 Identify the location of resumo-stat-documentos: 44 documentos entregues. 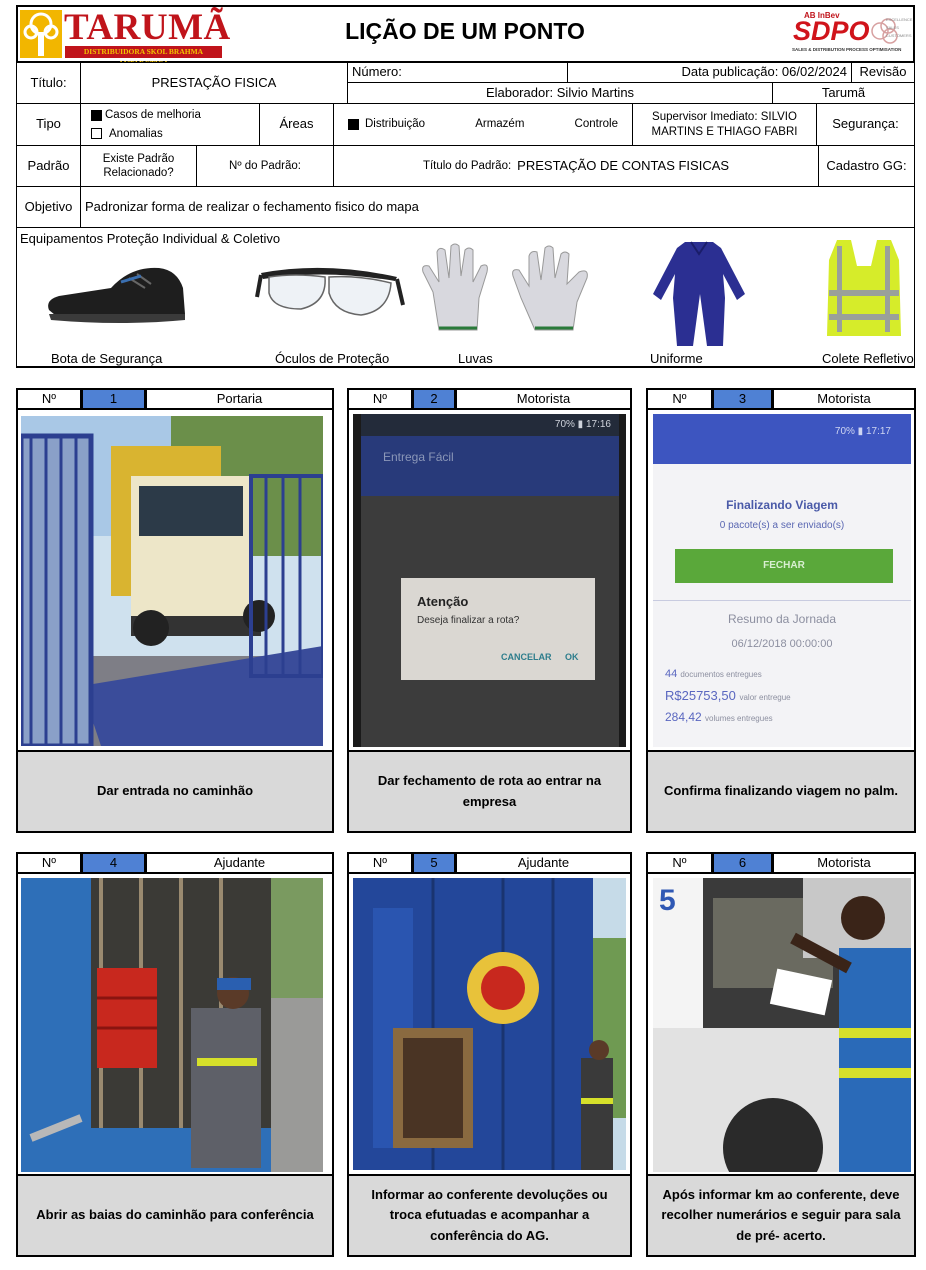
(713, 674).